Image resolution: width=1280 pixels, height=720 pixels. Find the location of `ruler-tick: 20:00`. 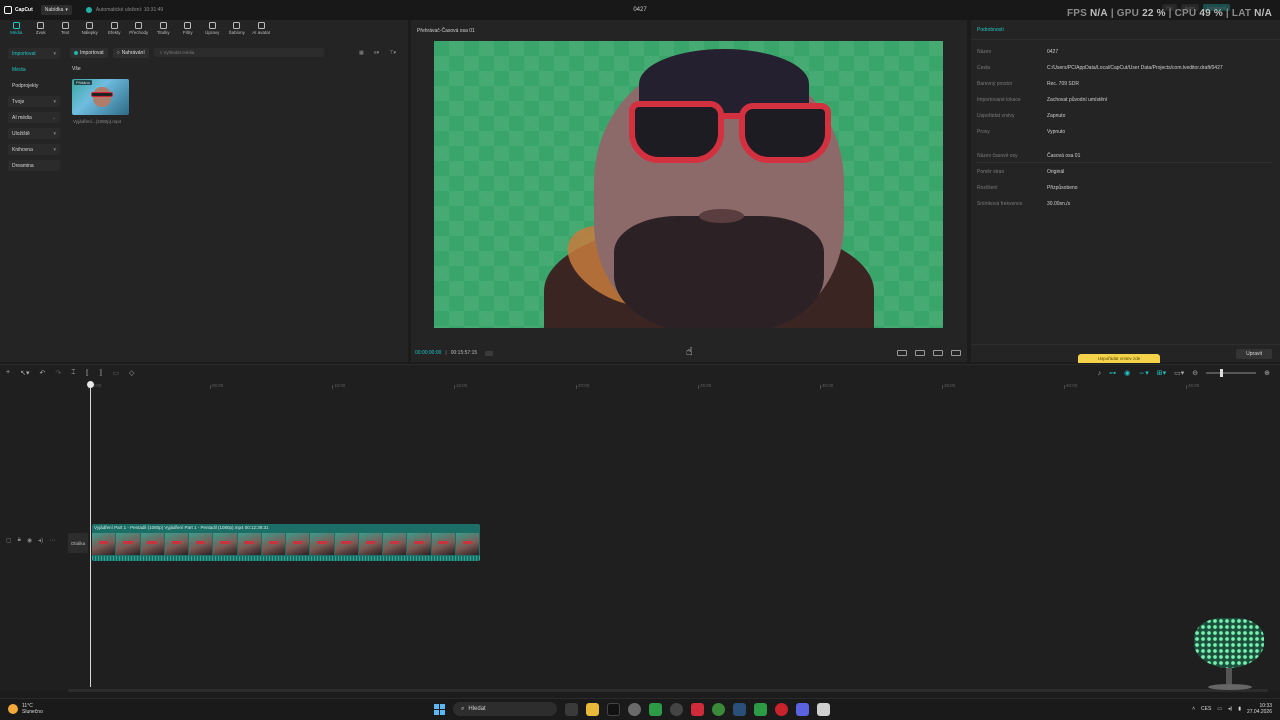

ruler-tick: 20:00 is located at coordinates (582, 386).